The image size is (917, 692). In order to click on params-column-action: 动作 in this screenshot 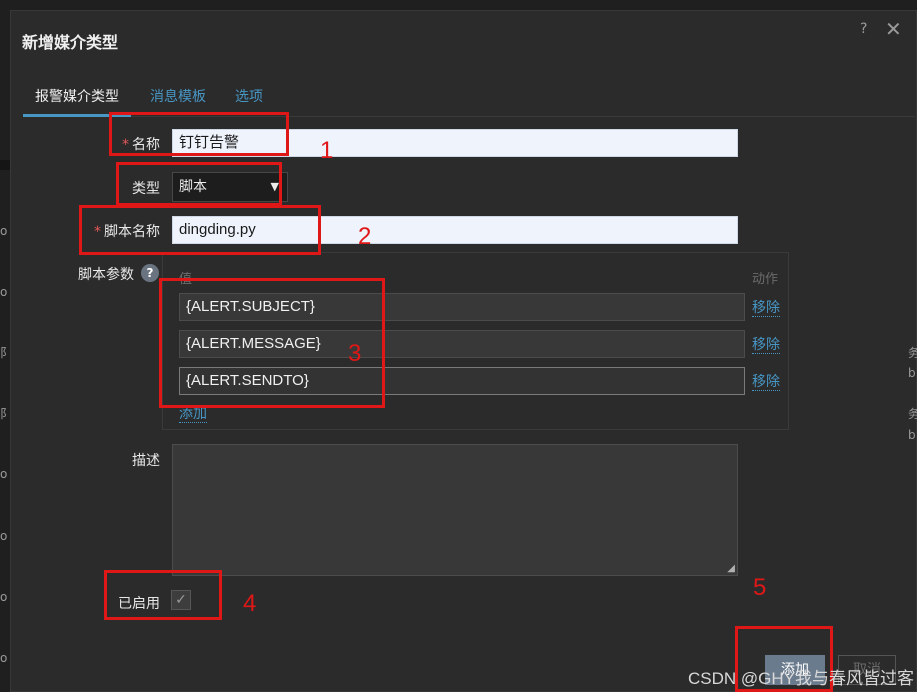, I will do `click(765, 279)`.